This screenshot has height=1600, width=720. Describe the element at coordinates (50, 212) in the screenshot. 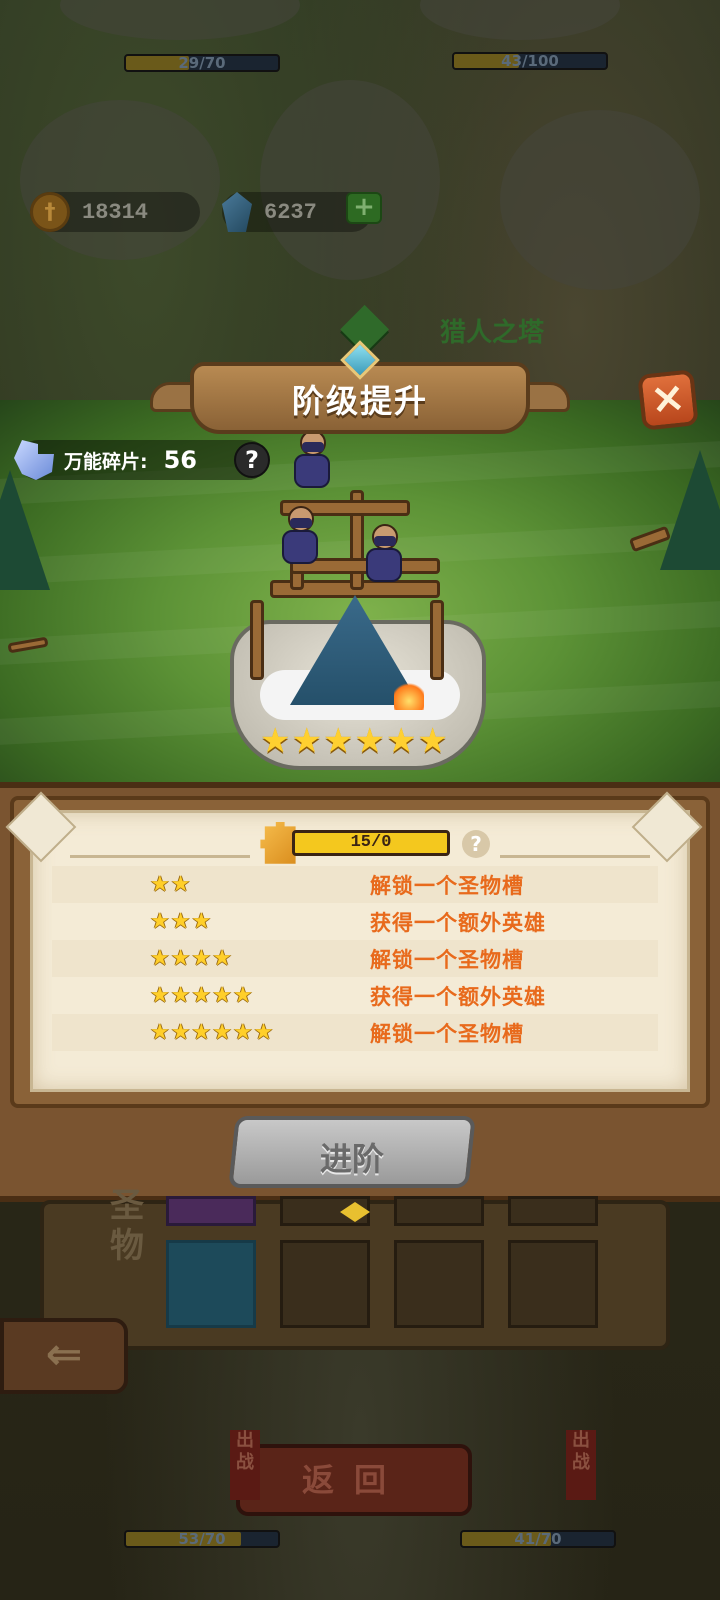

I see `gold-coin-icon: †` at that location.